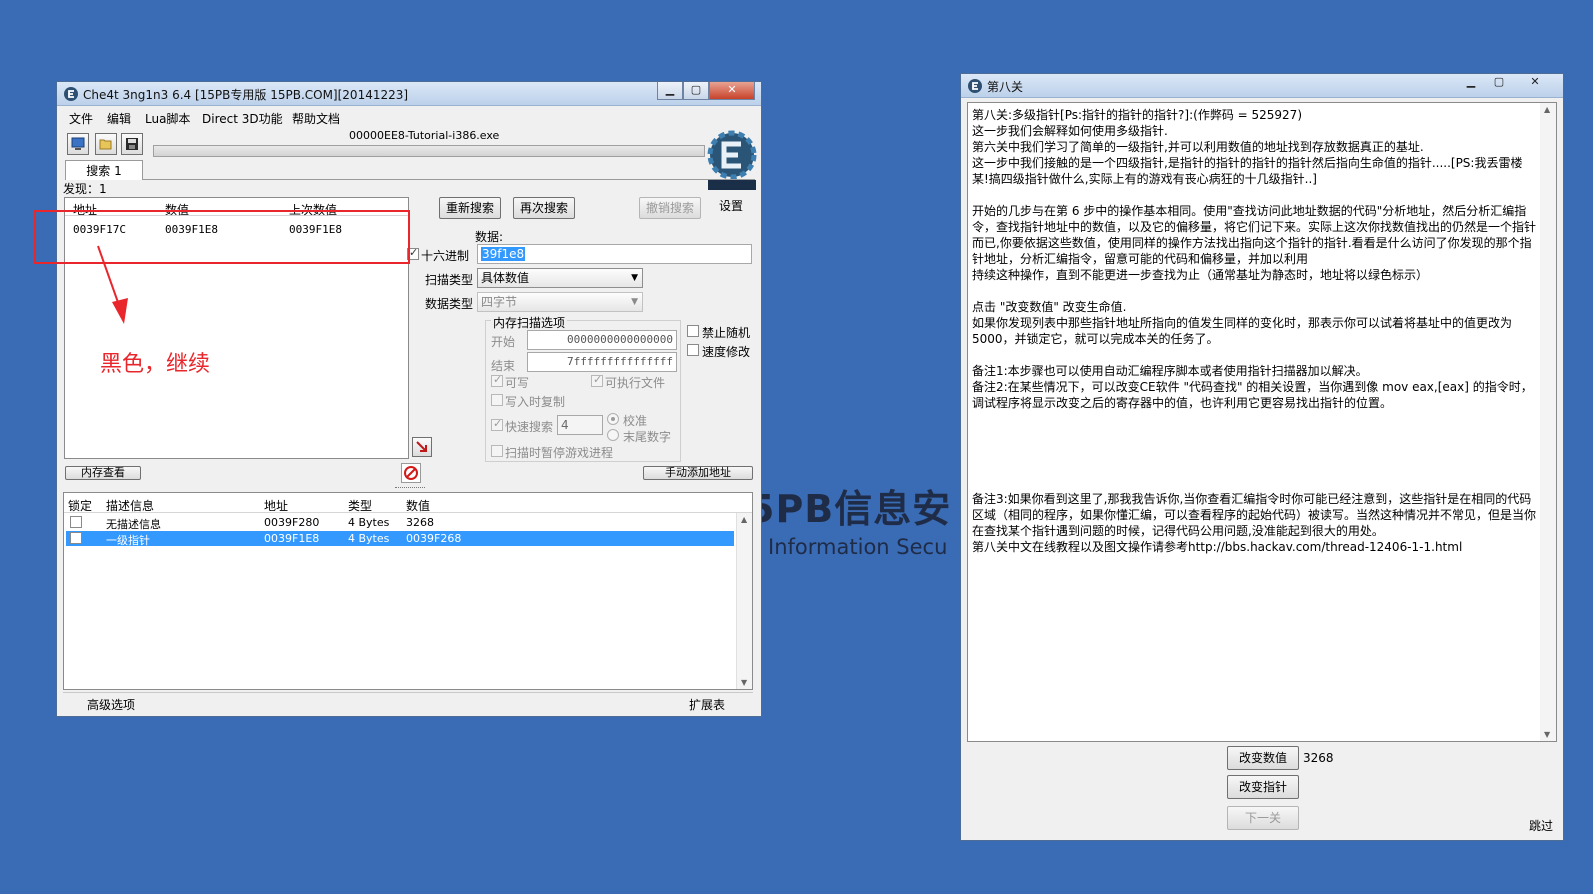 This screenshot has width=1593, height=894. What do you see at coordinates (130, 505) in the screenshot?
I see `header-description: 描述信息` at bounding box center [130, 505].